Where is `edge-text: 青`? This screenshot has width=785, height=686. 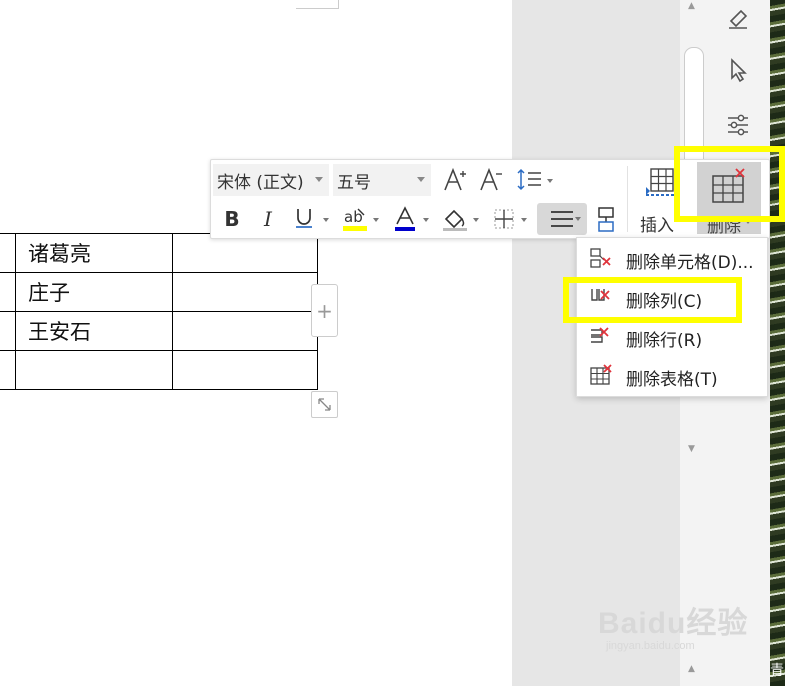
edge-text: 青 is located at coordinates (777, 671).